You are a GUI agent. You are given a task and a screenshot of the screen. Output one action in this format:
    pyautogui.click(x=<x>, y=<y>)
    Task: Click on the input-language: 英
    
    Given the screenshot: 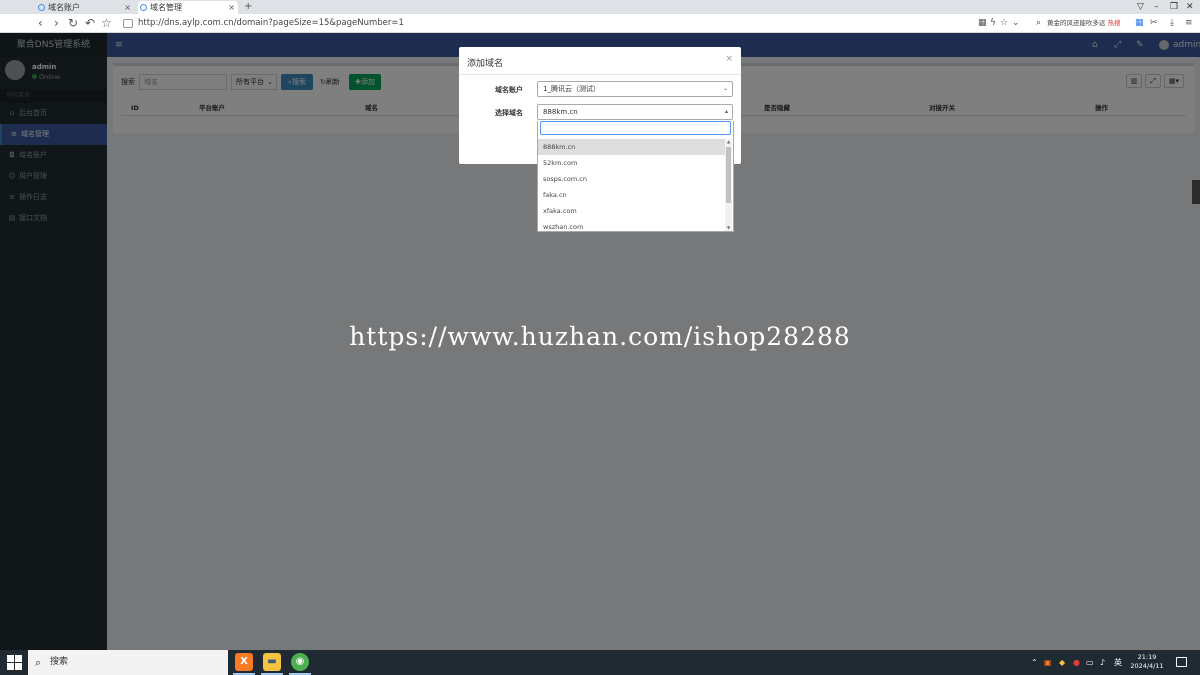 What is the action you would take?
    pyautogui.click(x=1118, y=662)
    